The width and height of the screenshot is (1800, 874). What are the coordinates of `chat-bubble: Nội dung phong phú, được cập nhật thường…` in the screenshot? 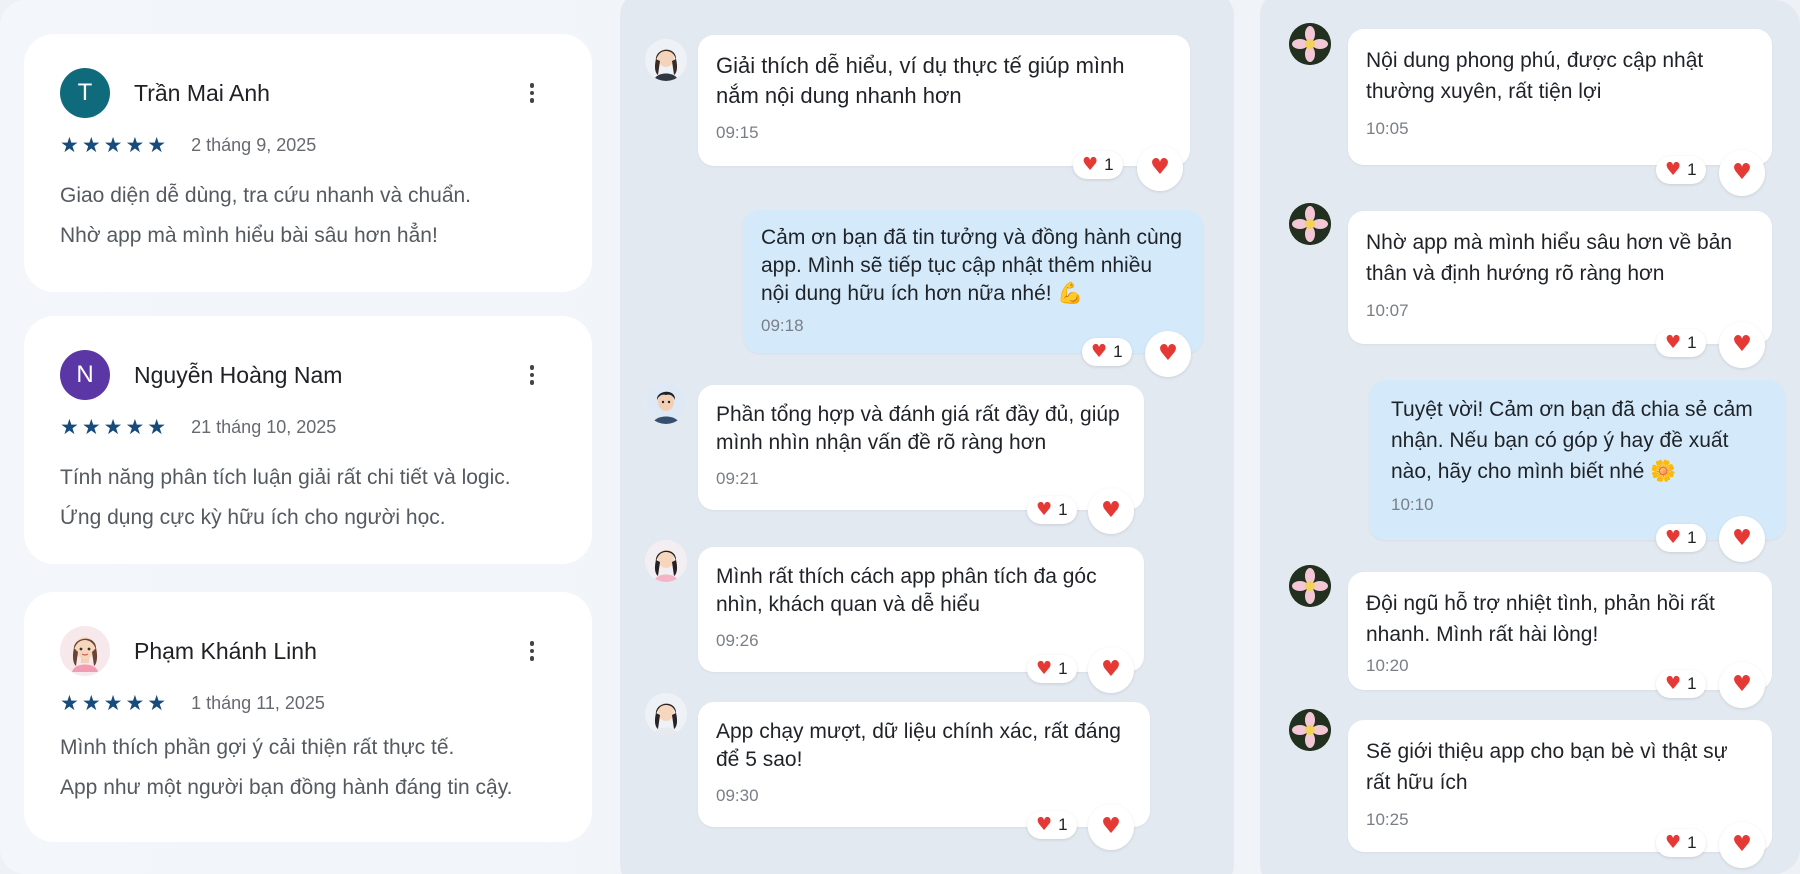 It's located at (1560, 97).